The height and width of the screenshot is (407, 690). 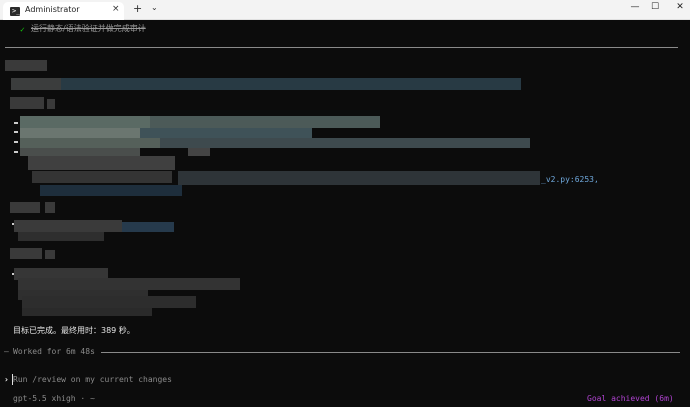 What do you see at coordinates (655, 9) in the screenshot?
I see `maximize-button: ☐` at bounding box center [655, 9].